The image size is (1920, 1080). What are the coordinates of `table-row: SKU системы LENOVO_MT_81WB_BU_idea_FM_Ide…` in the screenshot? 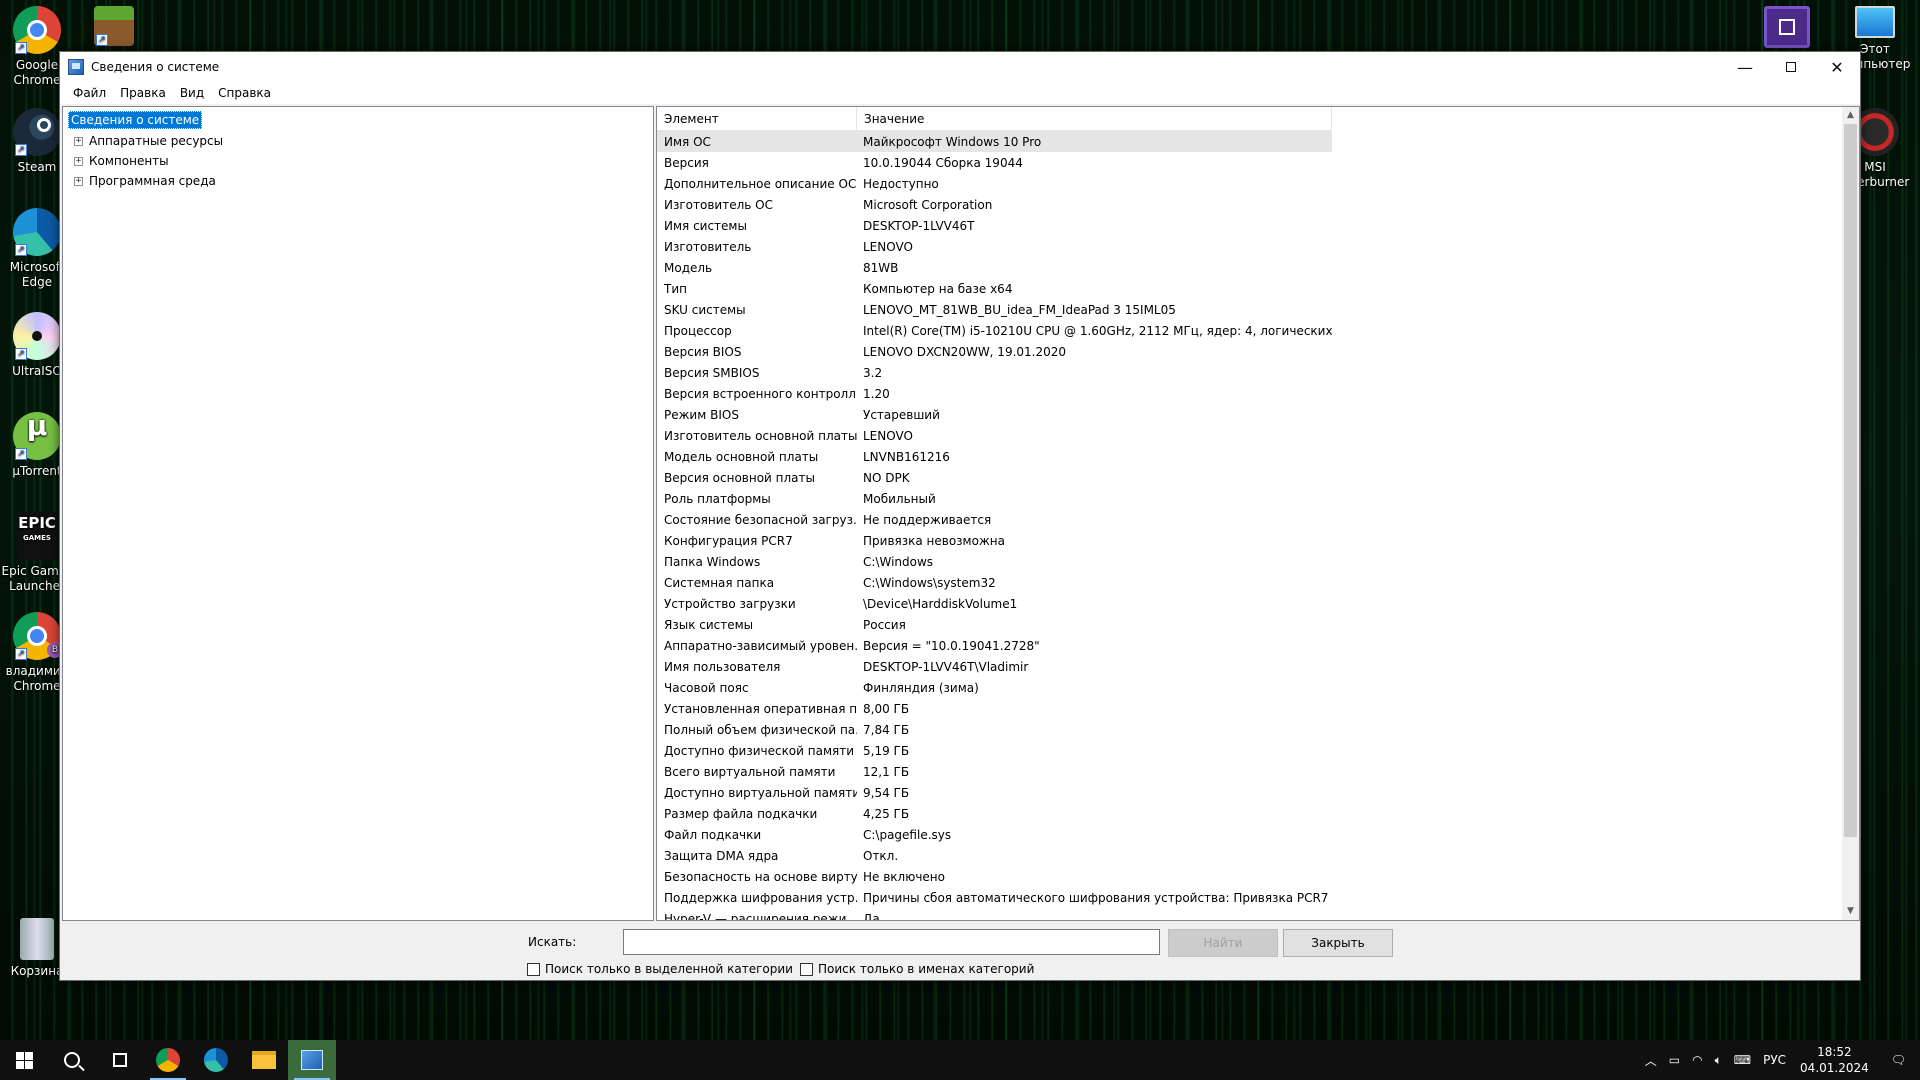 It's located at (994, 309).